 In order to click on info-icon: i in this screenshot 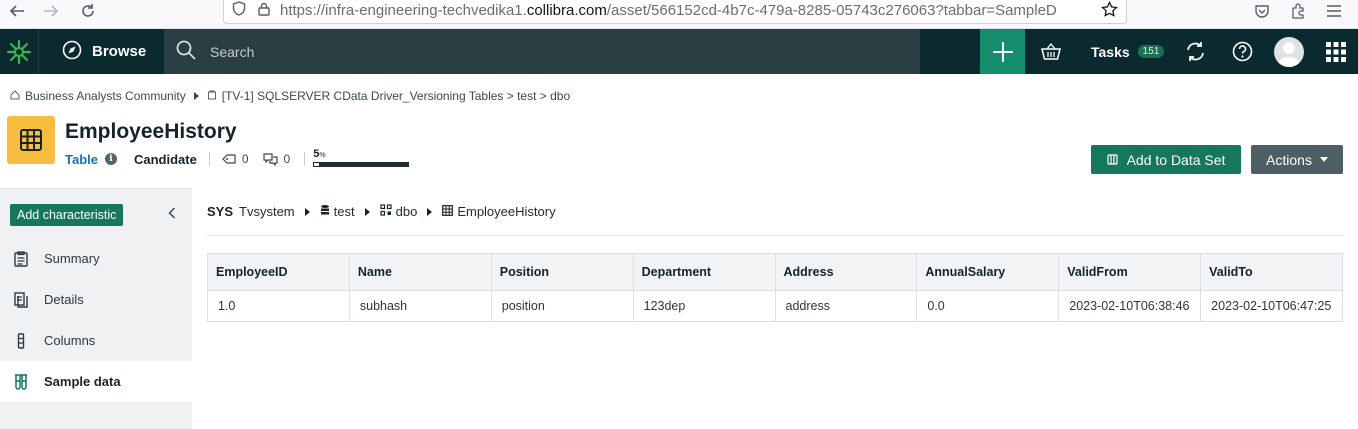, I will do `click(111, 159)`.